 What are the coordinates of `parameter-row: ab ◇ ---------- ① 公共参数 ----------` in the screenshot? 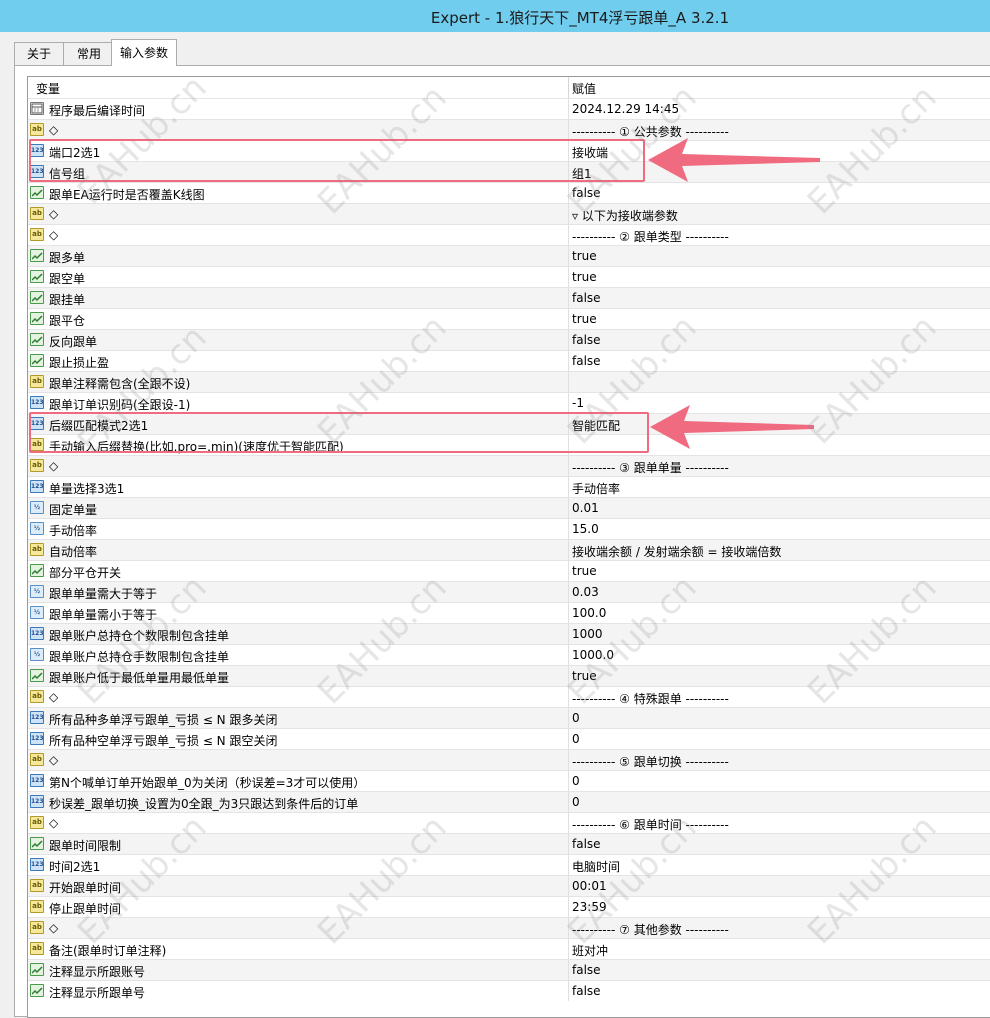 It's located at (509, 129).